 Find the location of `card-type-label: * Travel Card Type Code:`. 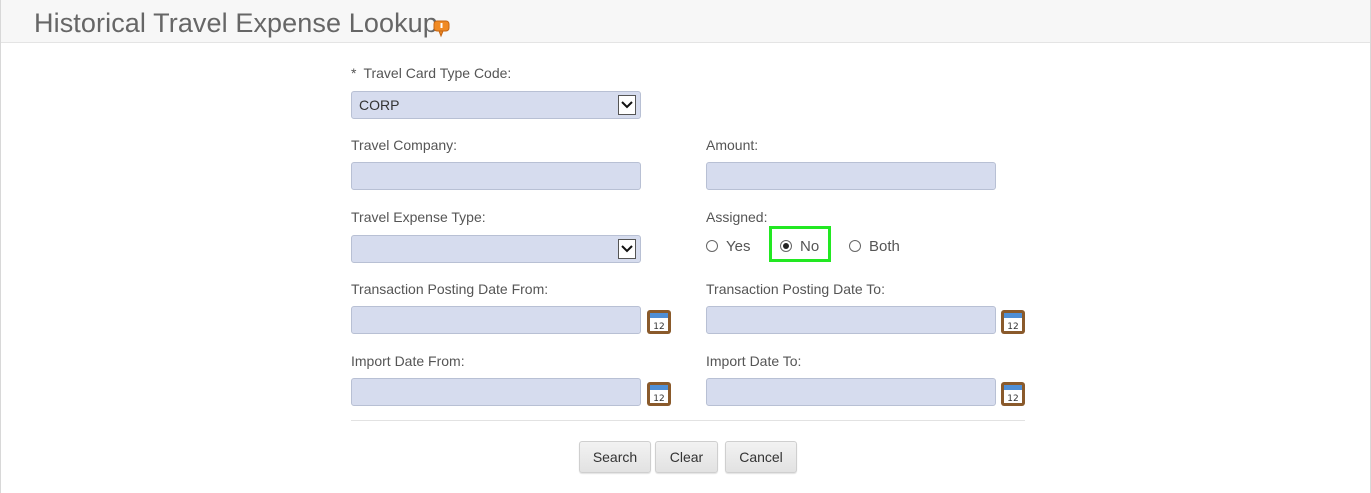

card-type-label: * Travel Card Type Code: is located at coordinates (431, 73).